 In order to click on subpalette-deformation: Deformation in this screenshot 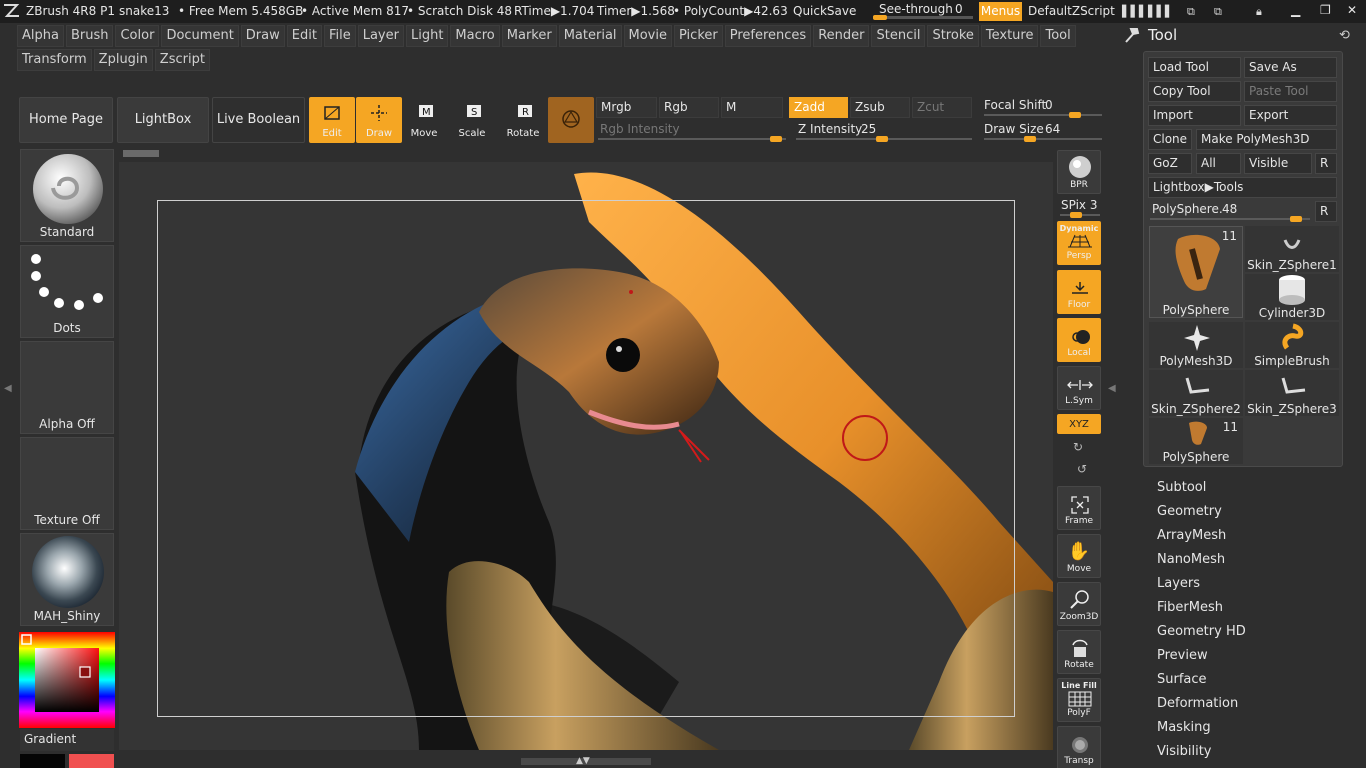, I will do `click(1197, 703)`.